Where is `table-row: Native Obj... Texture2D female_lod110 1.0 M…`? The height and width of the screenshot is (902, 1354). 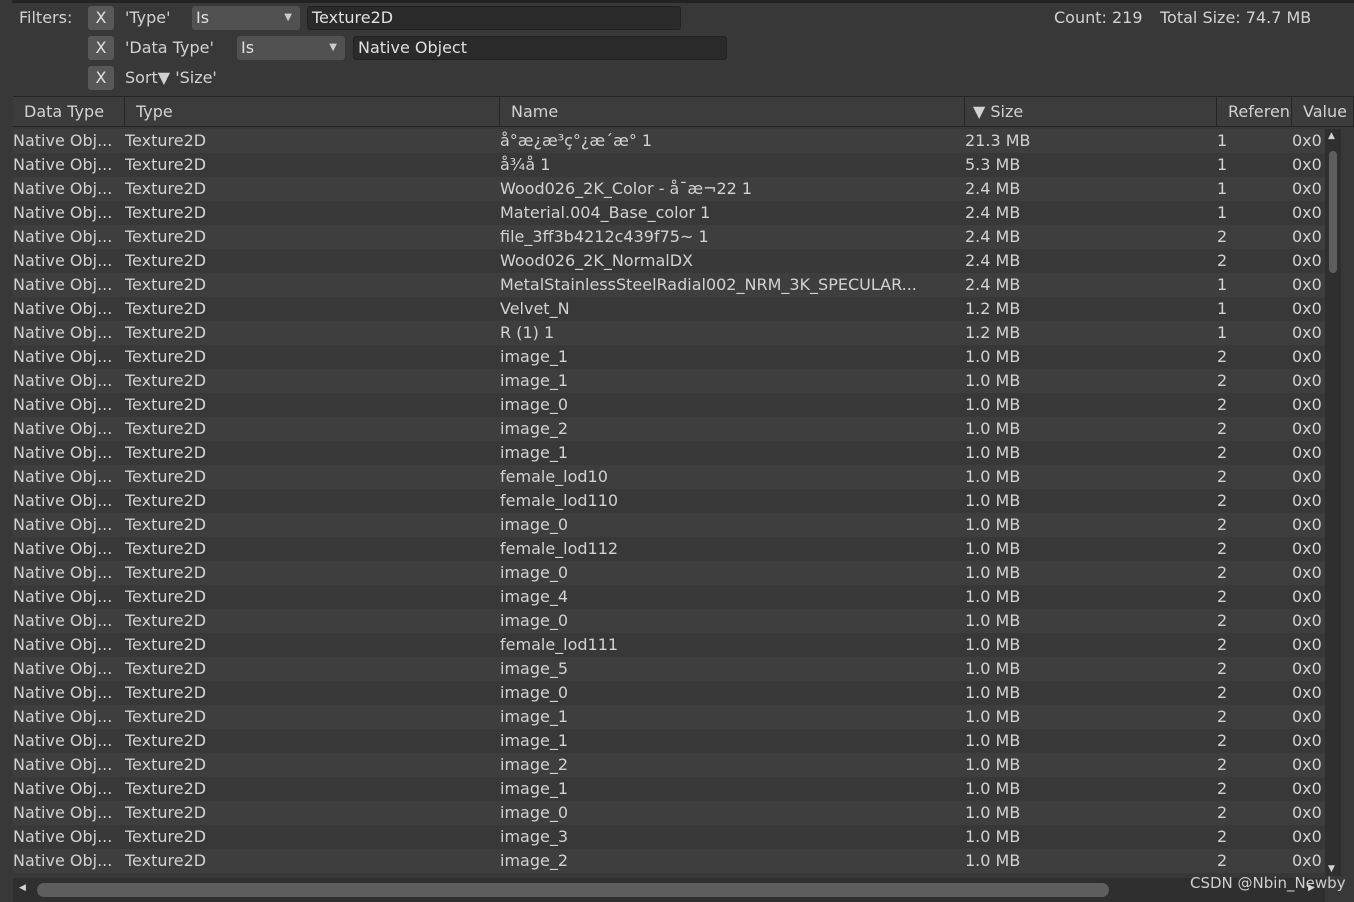
table-row: Native Obj... Texture2D female_lod110 1.0 M… is located at coordinates (669, 501).